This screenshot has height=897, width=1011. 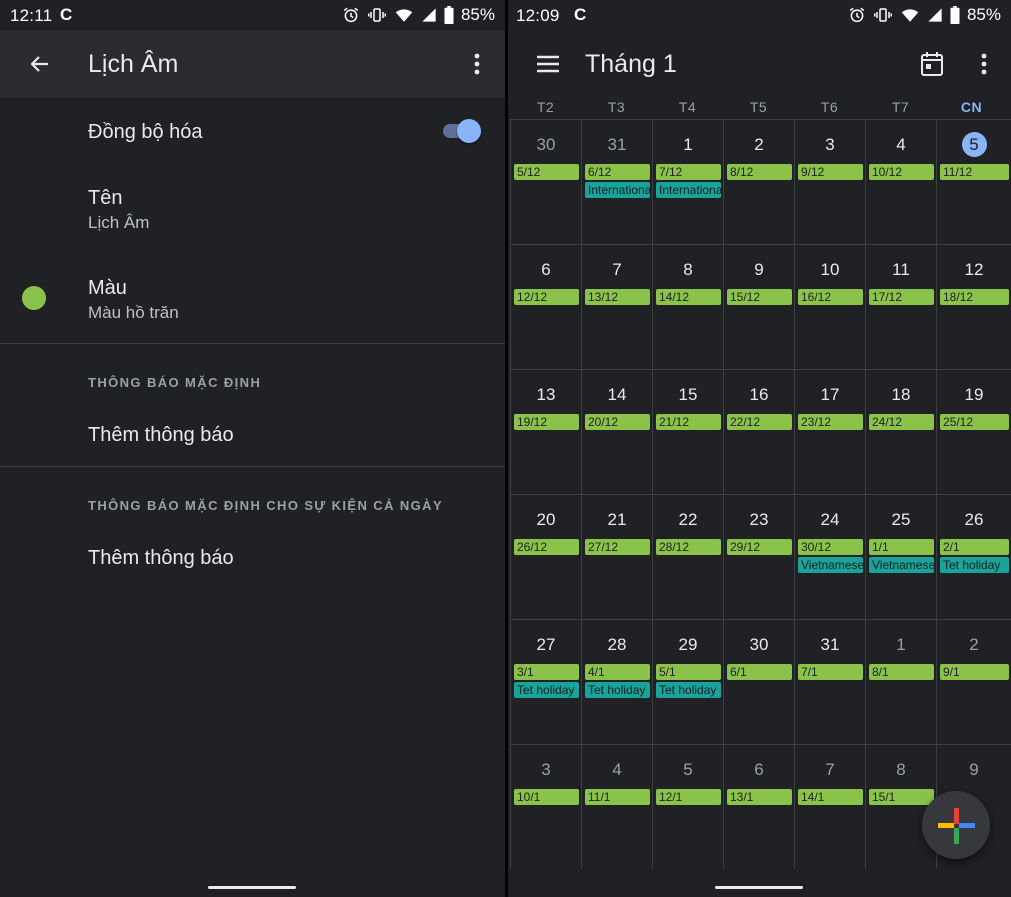 I want to click on arrow-left-icon, so click(x=40, y=64).